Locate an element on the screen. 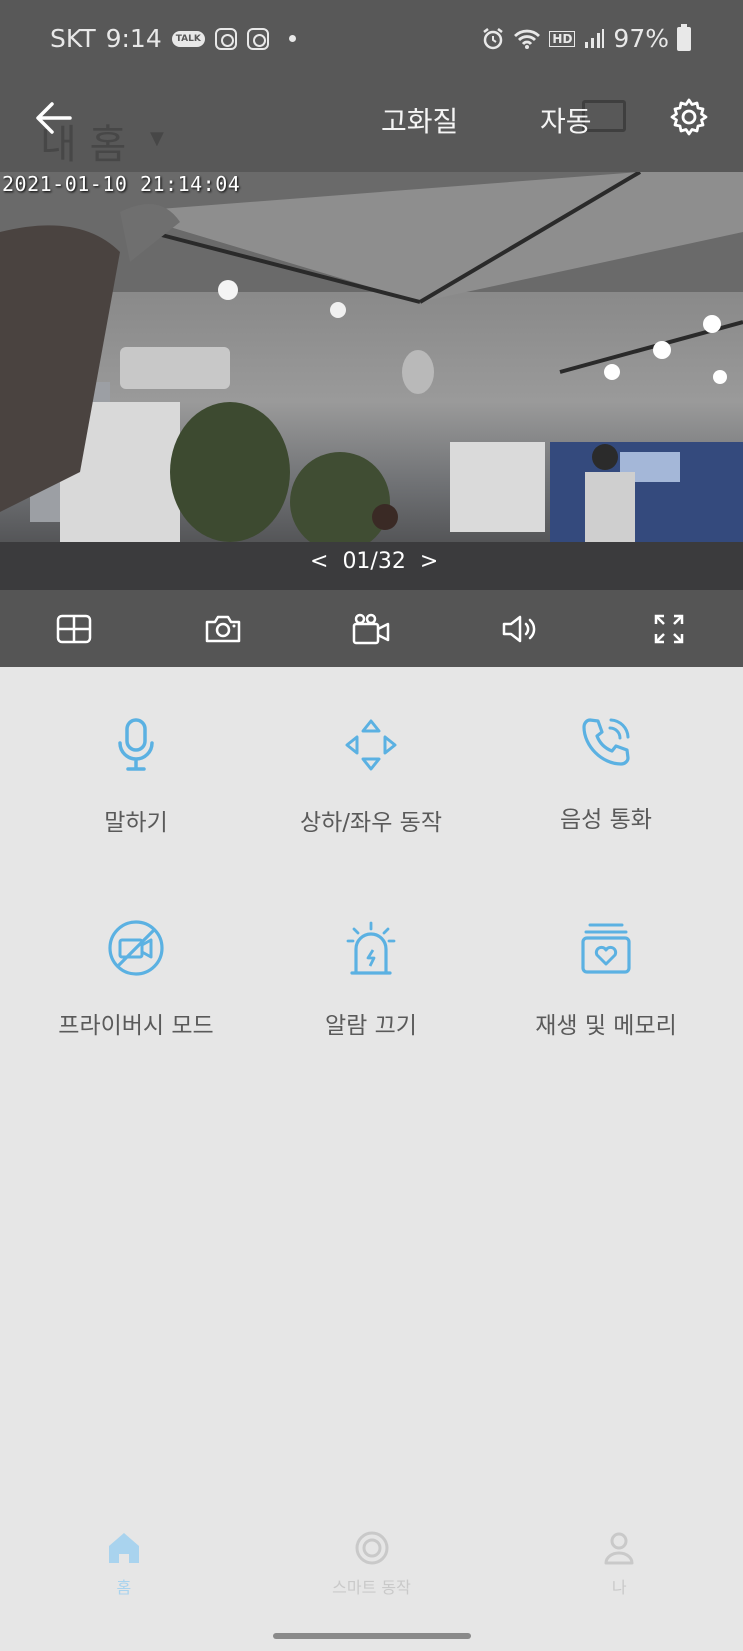  battery-icon is located at coordinates (684, 37).